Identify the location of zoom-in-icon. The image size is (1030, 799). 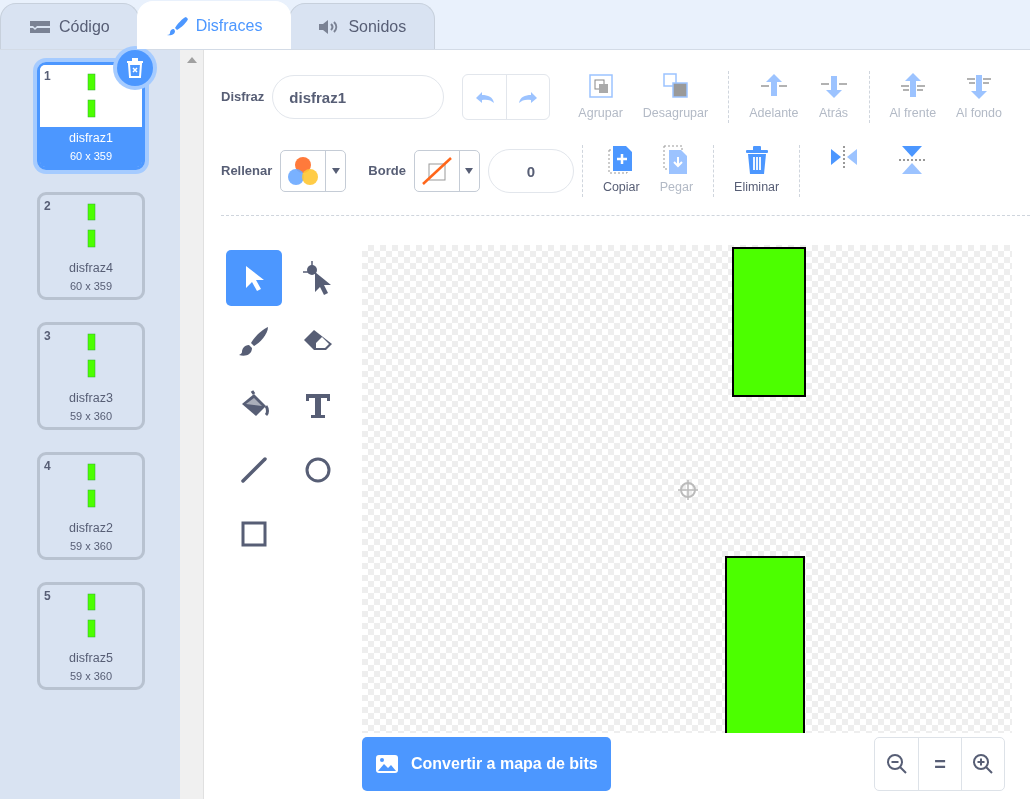
(983, 764).